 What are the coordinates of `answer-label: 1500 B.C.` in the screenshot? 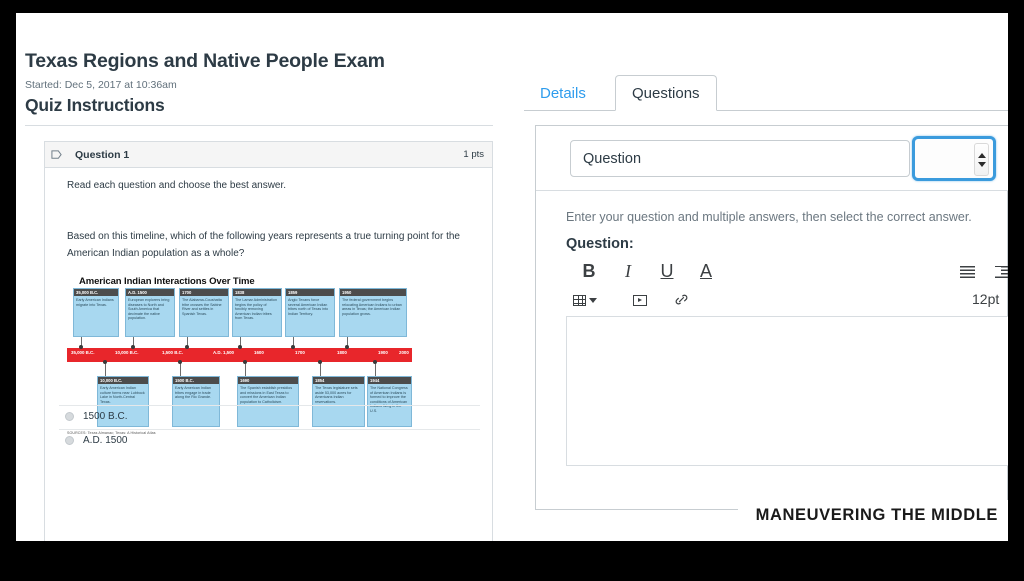 It's located at (105, 416).